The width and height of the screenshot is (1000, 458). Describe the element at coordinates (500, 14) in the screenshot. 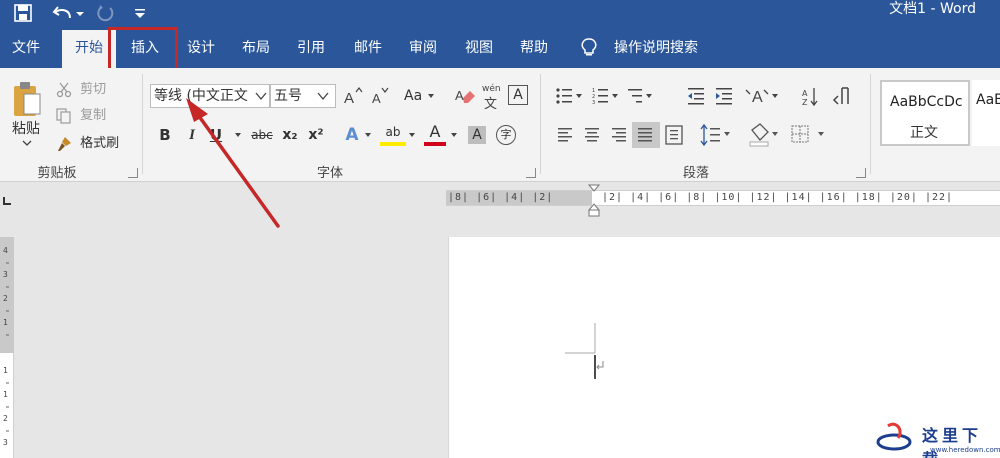

I see `title-bar: 文档1 - Word` at that location.